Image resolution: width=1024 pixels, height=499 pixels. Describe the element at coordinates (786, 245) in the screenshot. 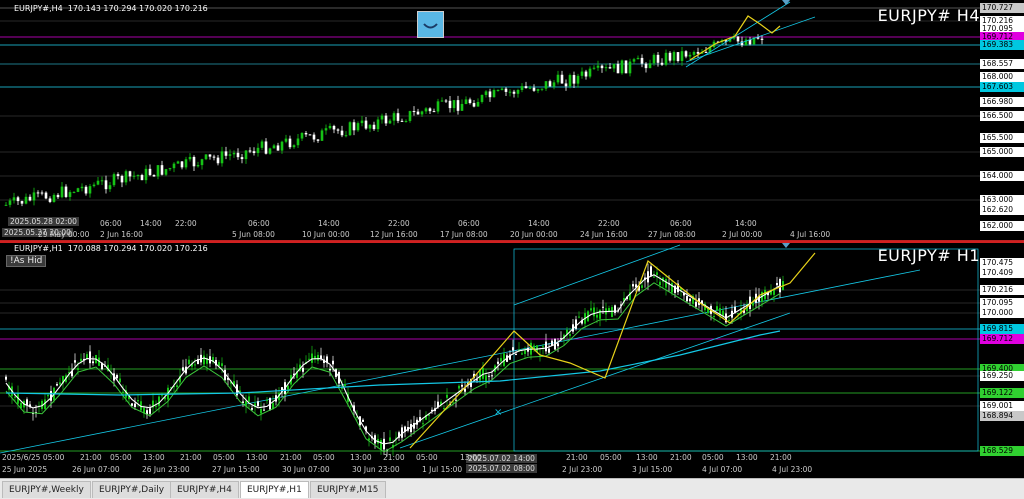

I see `h1-shift-marker-icon` at that location.